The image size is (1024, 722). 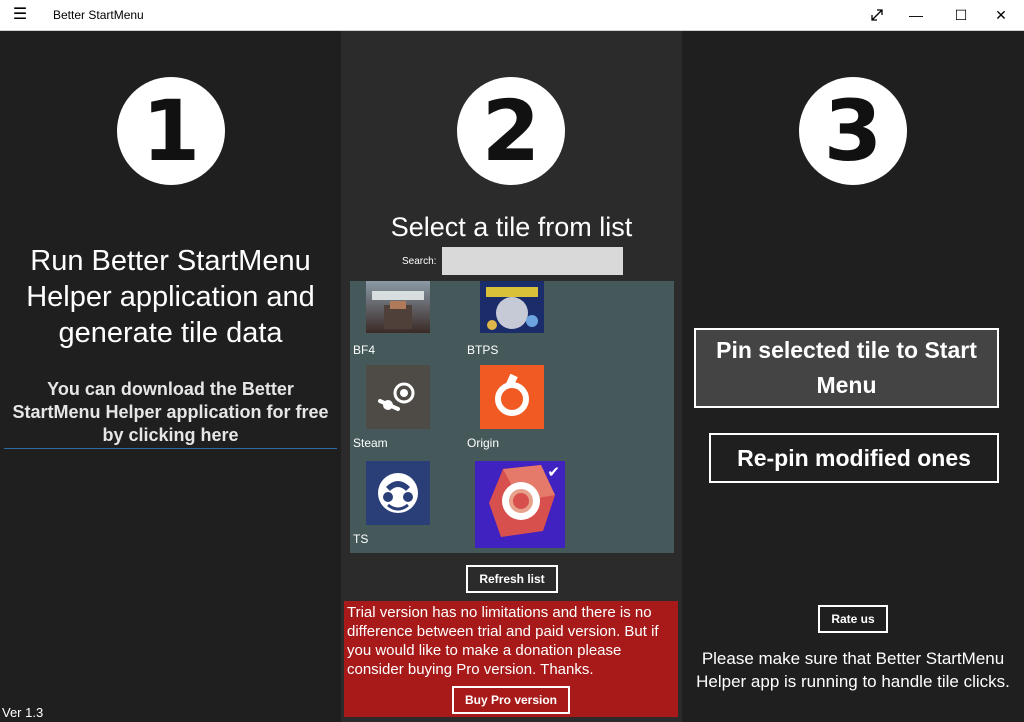 What do you see at coordinates (419, 261) in the screenshot?
I see `search-label: Search:` at bounding box center [419, 261].